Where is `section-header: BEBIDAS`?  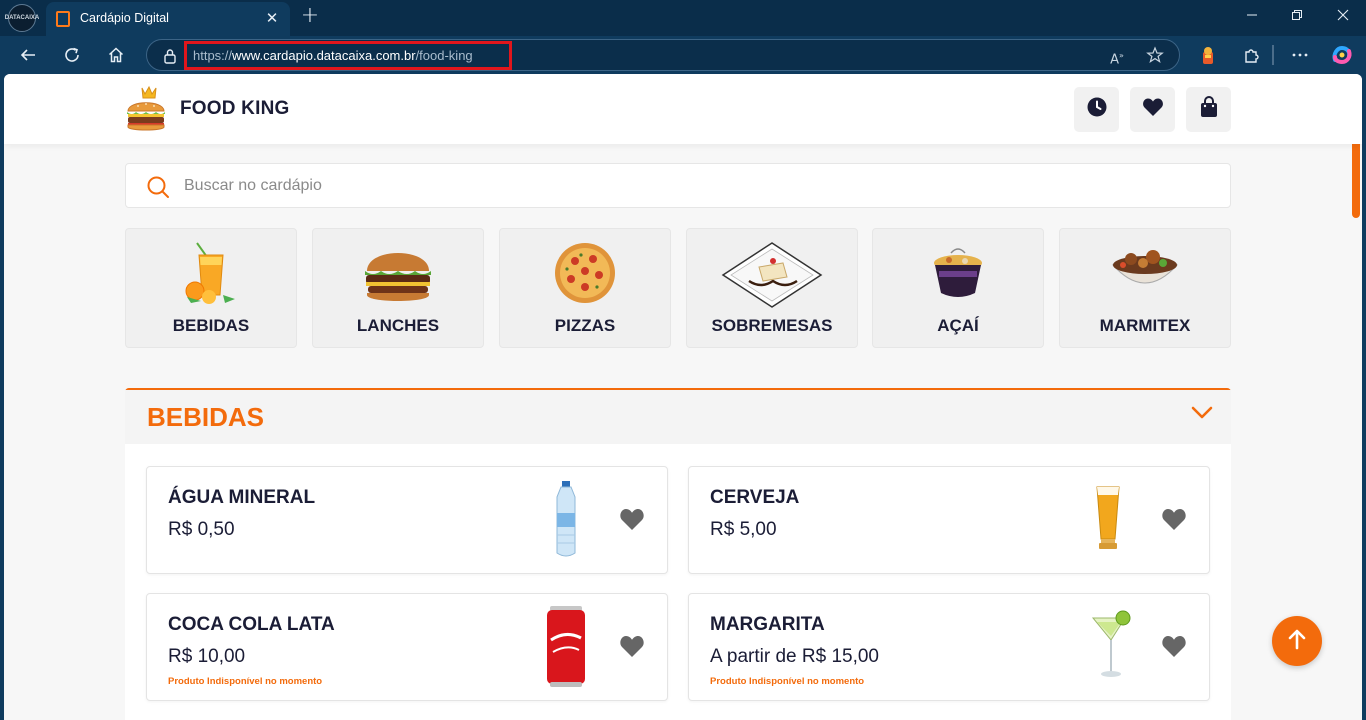 section-header: BEBIDAS is located at coordinates (678, 417).